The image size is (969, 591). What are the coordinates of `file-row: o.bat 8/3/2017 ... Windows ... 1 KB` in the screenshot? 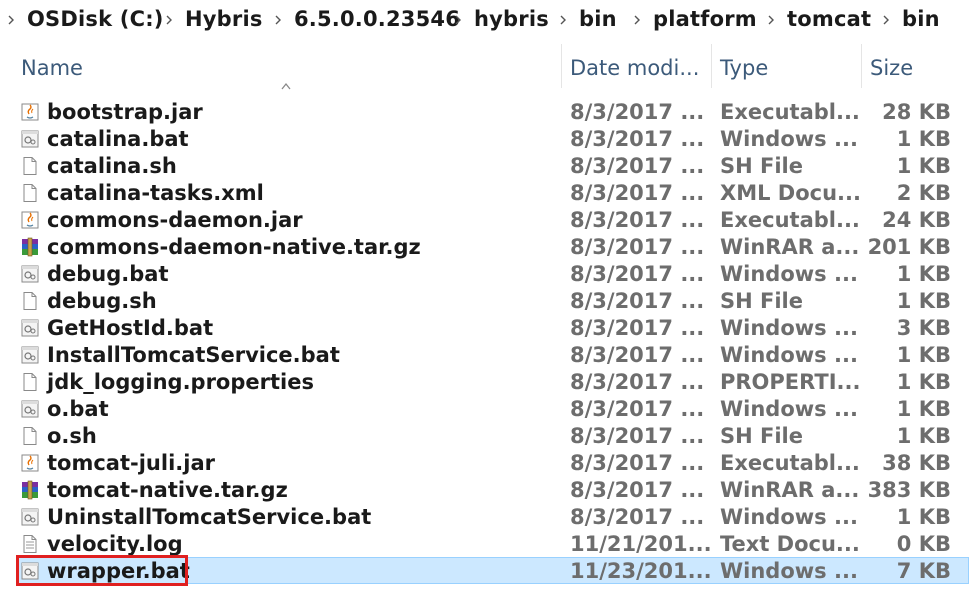 It's located at (484, 408).